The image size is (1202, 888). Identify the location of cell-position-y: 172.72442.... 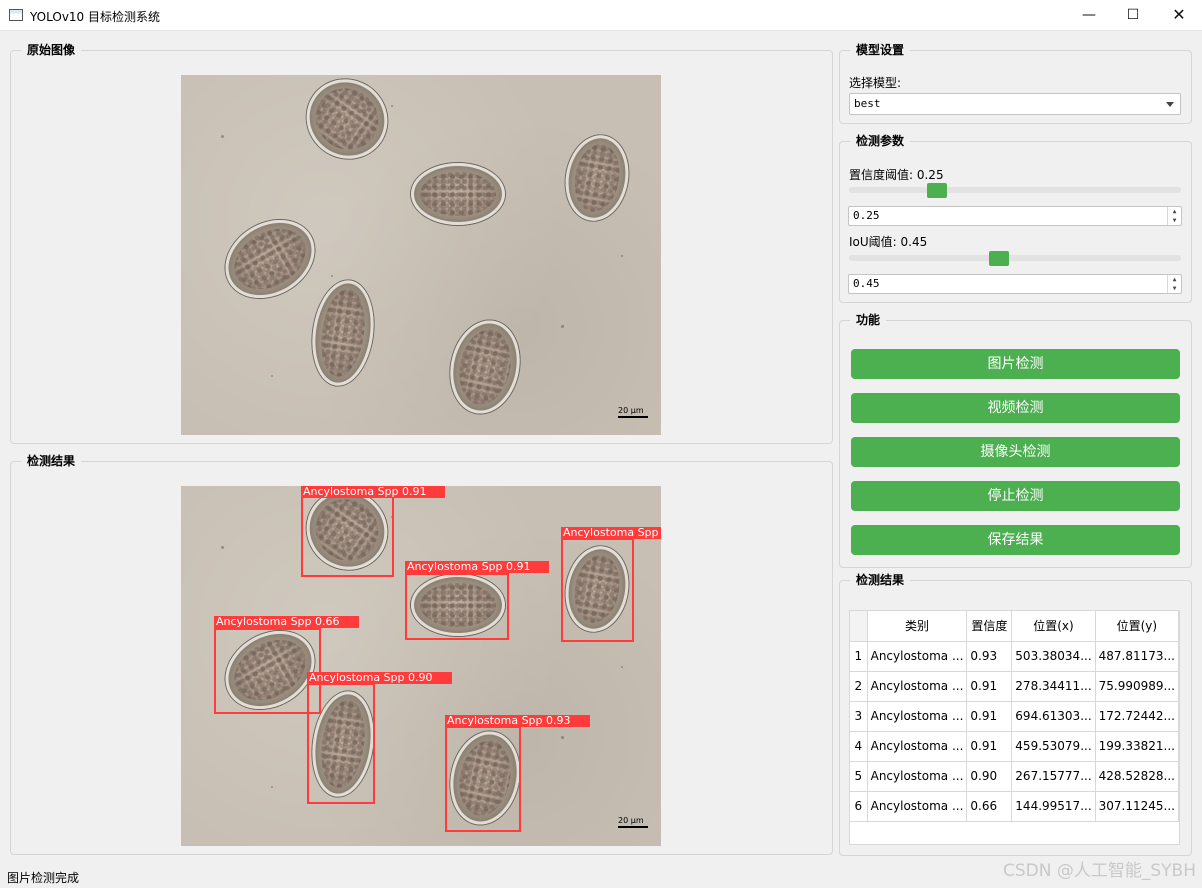
(1137, 716).